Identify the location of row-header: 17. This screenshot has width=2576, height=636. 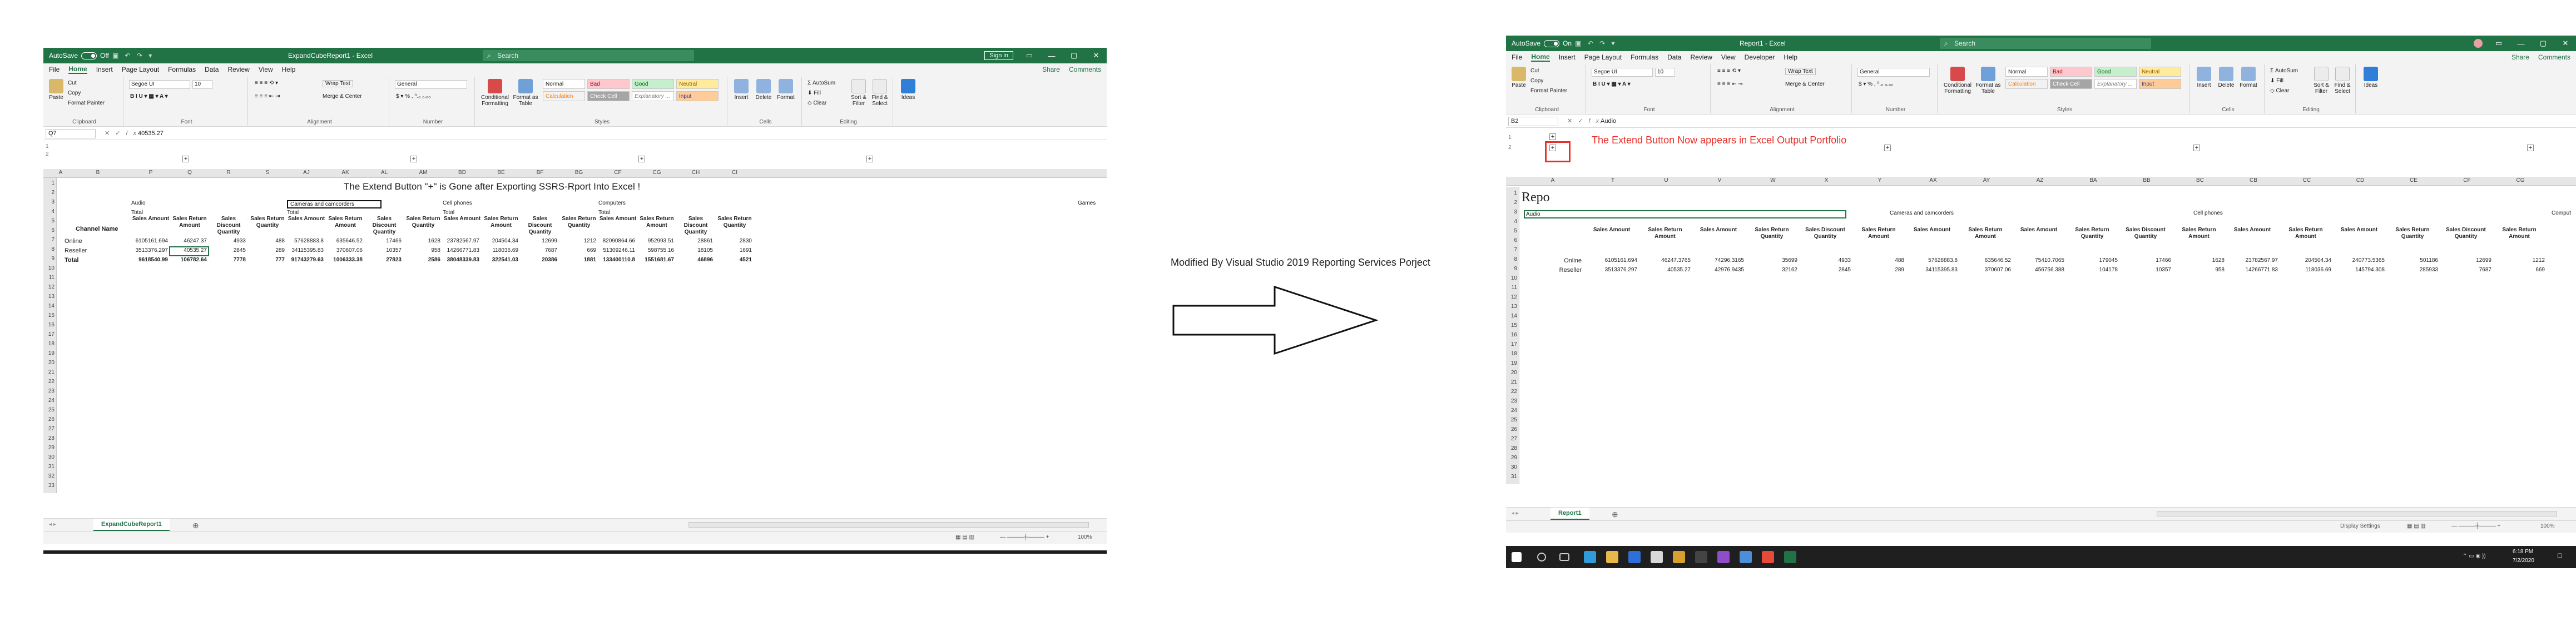
(49, 334).